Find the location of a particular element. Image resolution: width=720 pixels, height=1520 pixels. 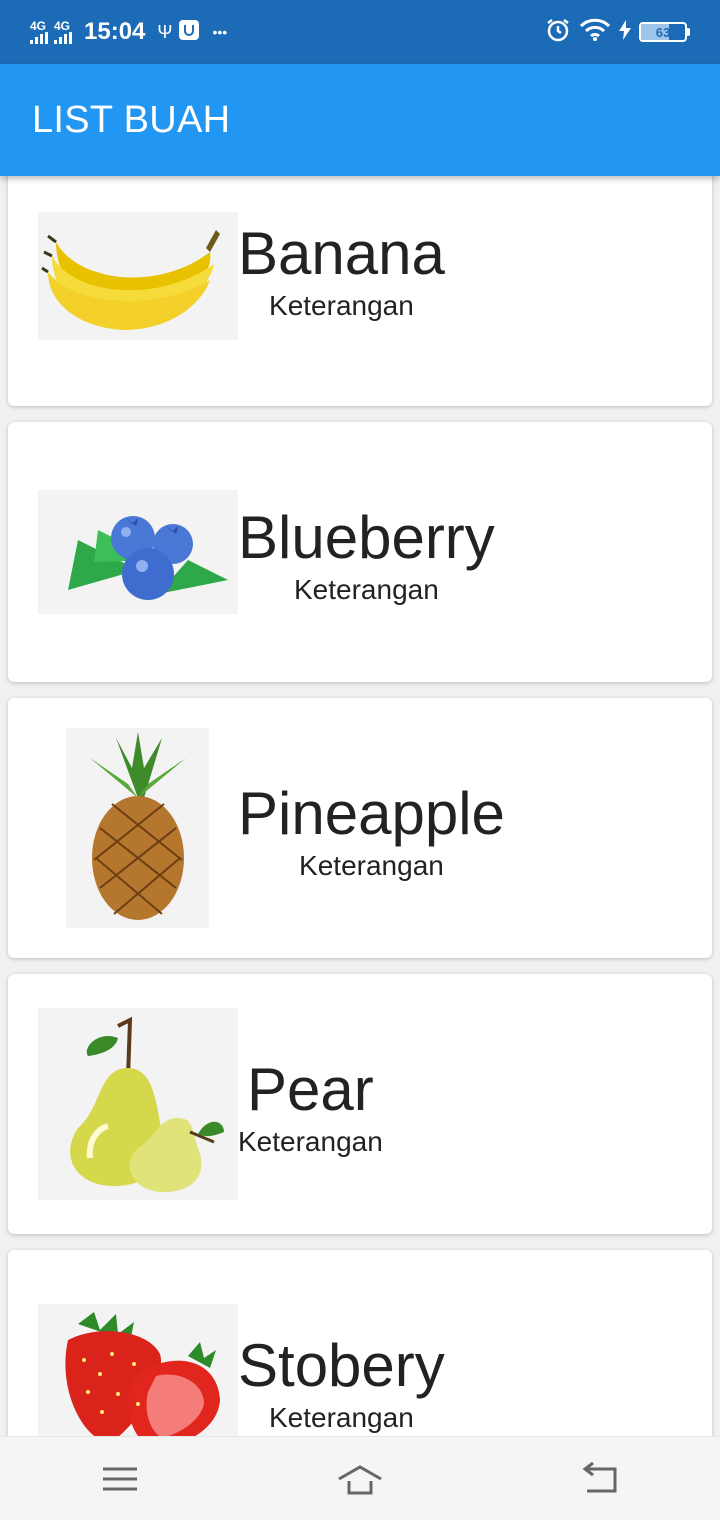

charging-icon is located at coordinates (625, 32).